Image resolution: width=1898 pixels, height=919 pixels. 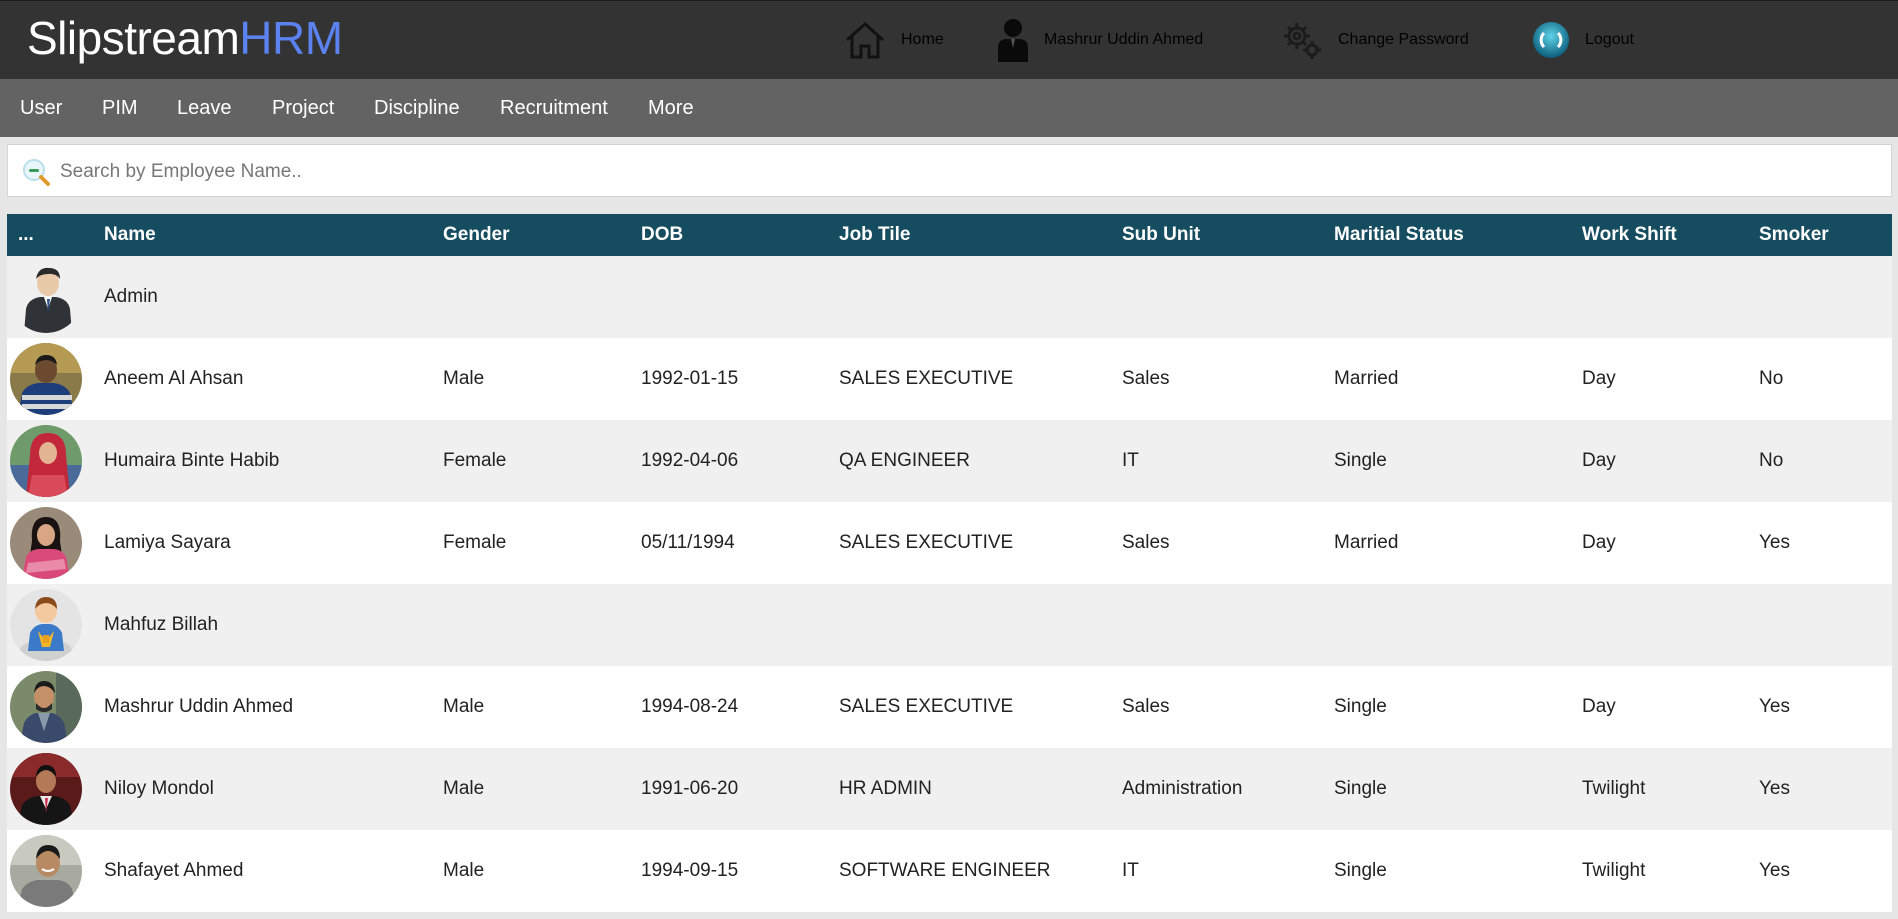 I want to click on brand-accent: HRM, so click(x=291, y=38).